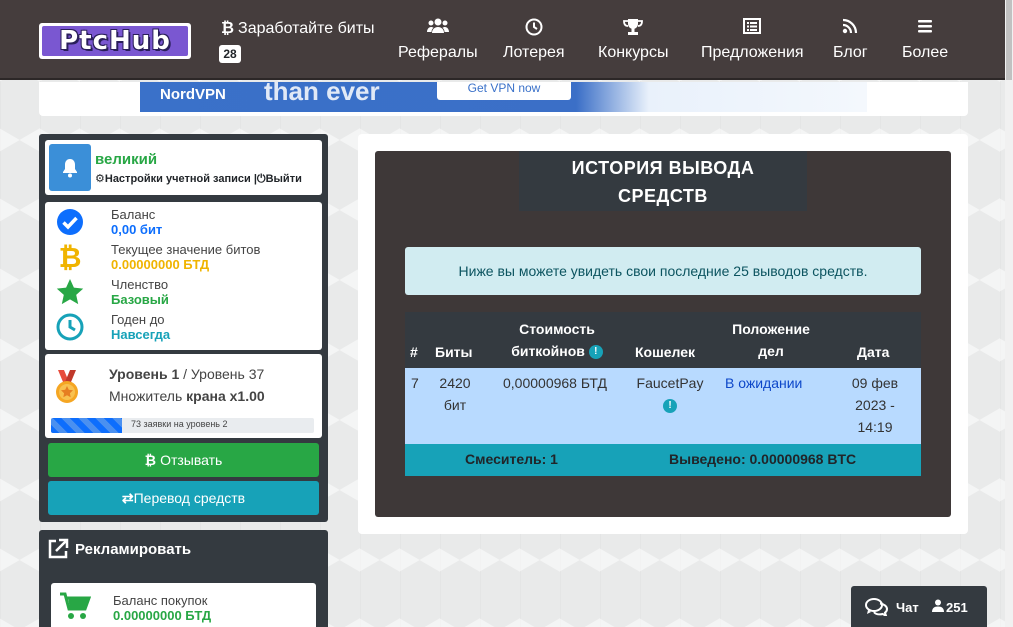 Image resolution: width=1013 pixels, height=627 pixels. Describe the element at coordinates (555, 383) in the screenshot. I see `row-cost: 0,00000968 БТД` at that location.